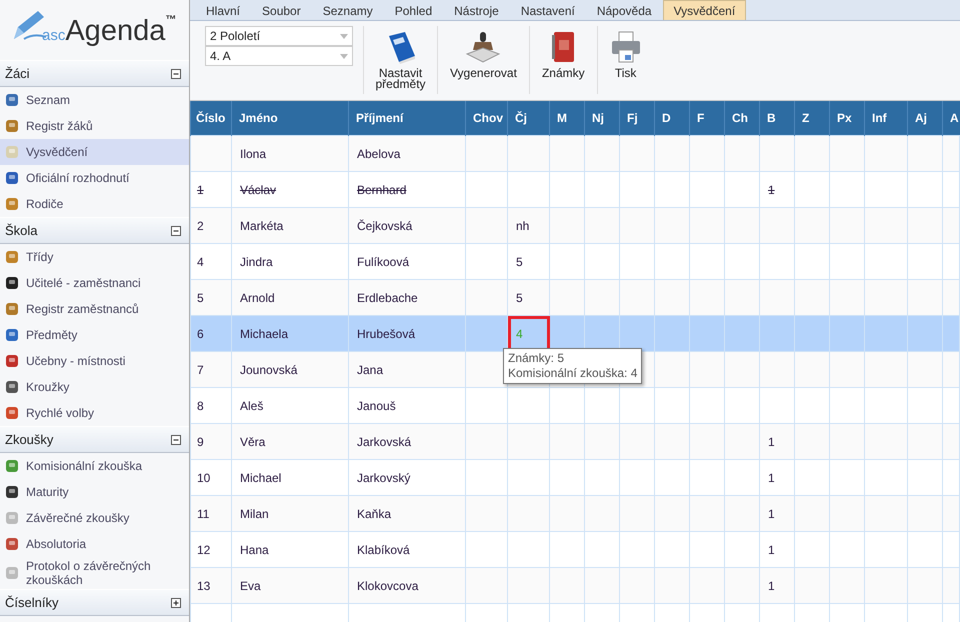 This screenshot has height=622, width=960. Describe the element at coordinates (925, 118) in the screenshot. I see `column-header: Aj` at that location.